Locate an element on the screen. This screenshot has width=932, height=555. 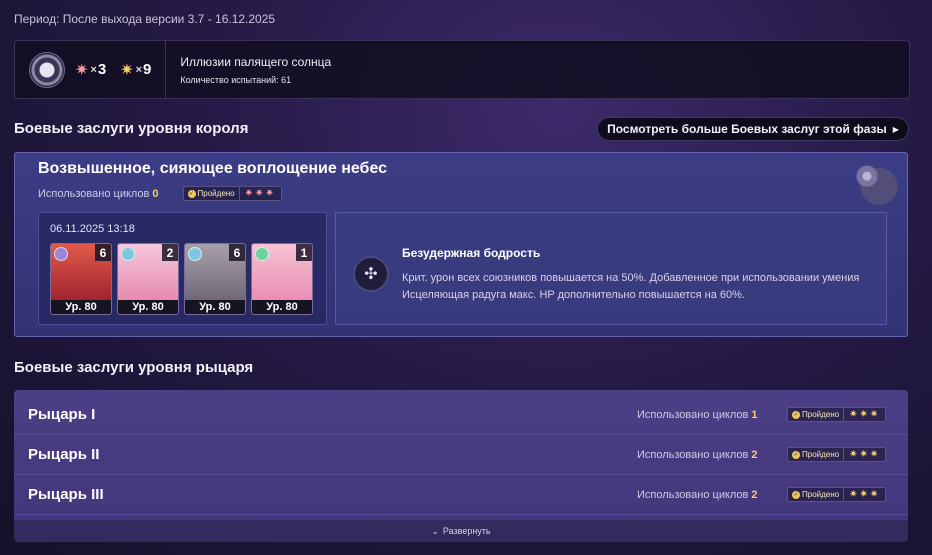
clear-date: 06.11.2025 13:18 is located at coordinates (92, 229).